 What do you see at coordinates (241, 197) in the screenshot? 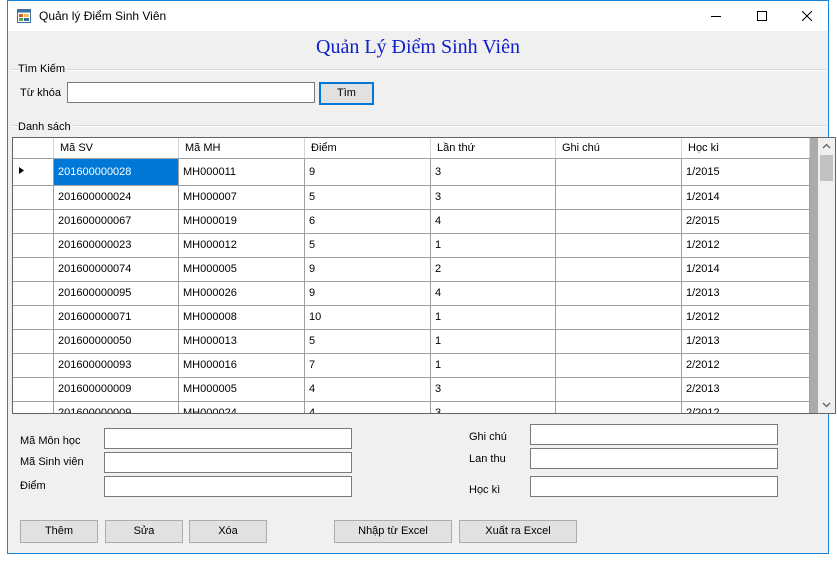
I see `cell-subject-id: MH000007` at bounding box center [241, 197].